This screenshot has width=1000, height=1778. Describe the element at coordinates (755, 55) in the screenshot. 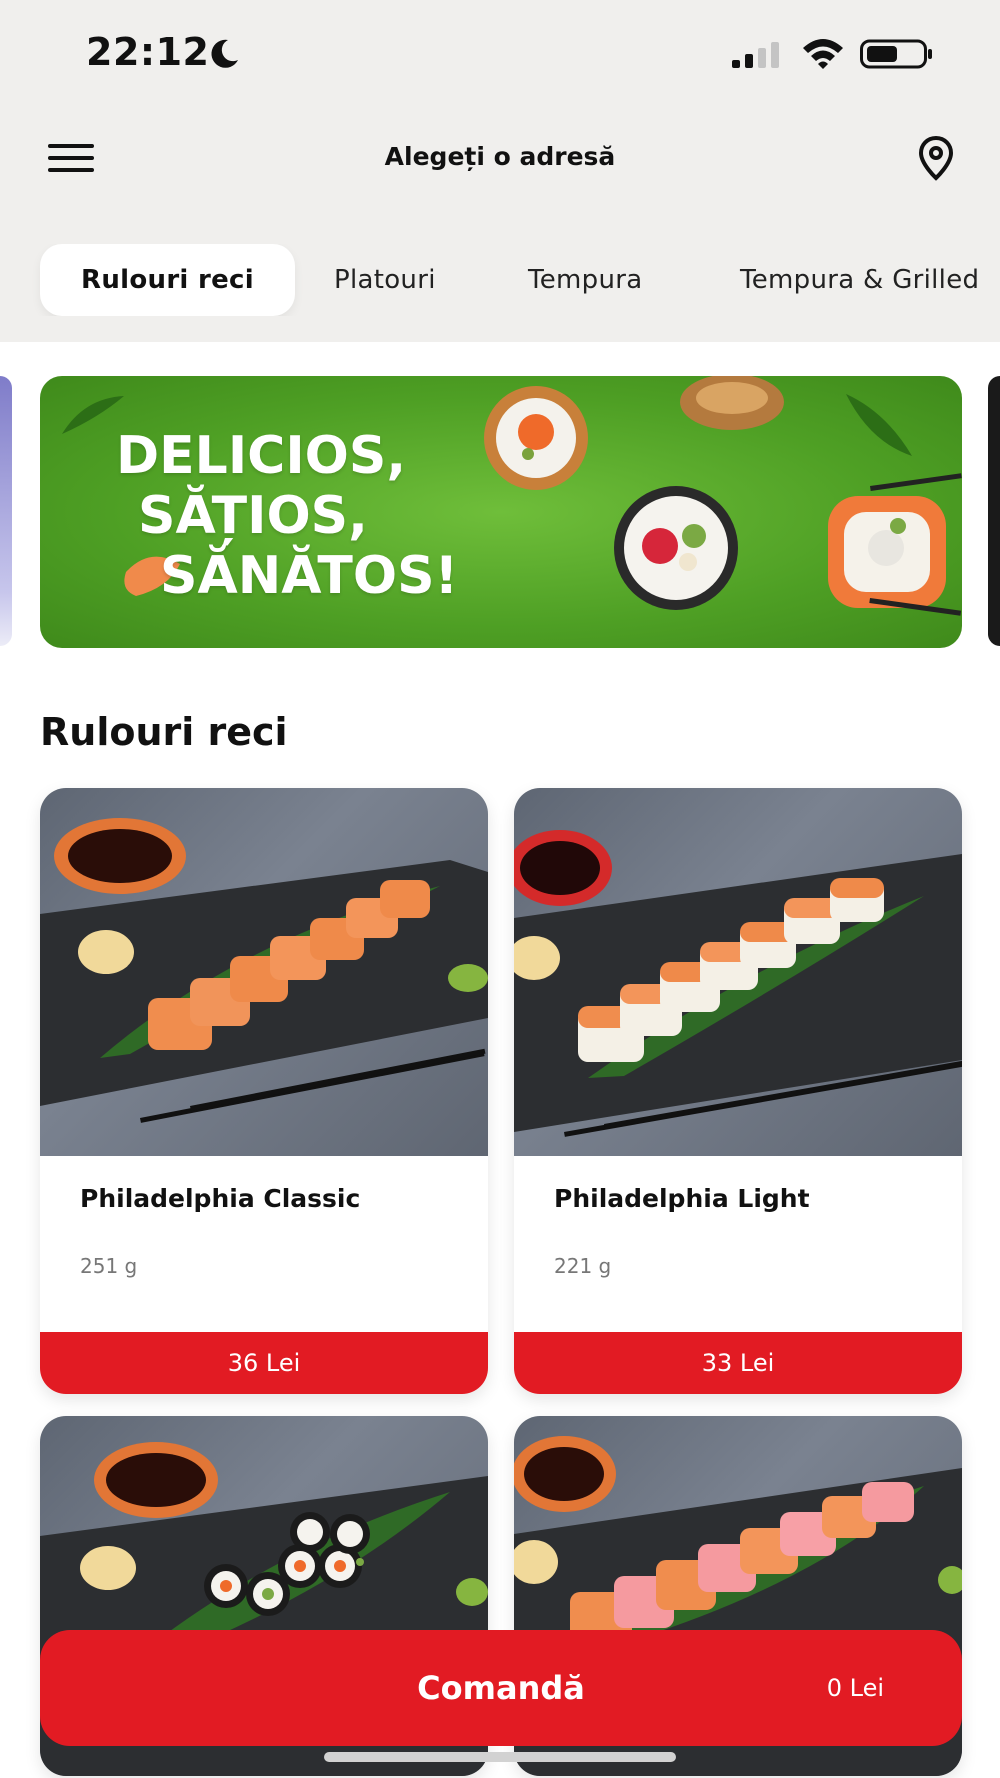

I see `signal-icon` at that location.